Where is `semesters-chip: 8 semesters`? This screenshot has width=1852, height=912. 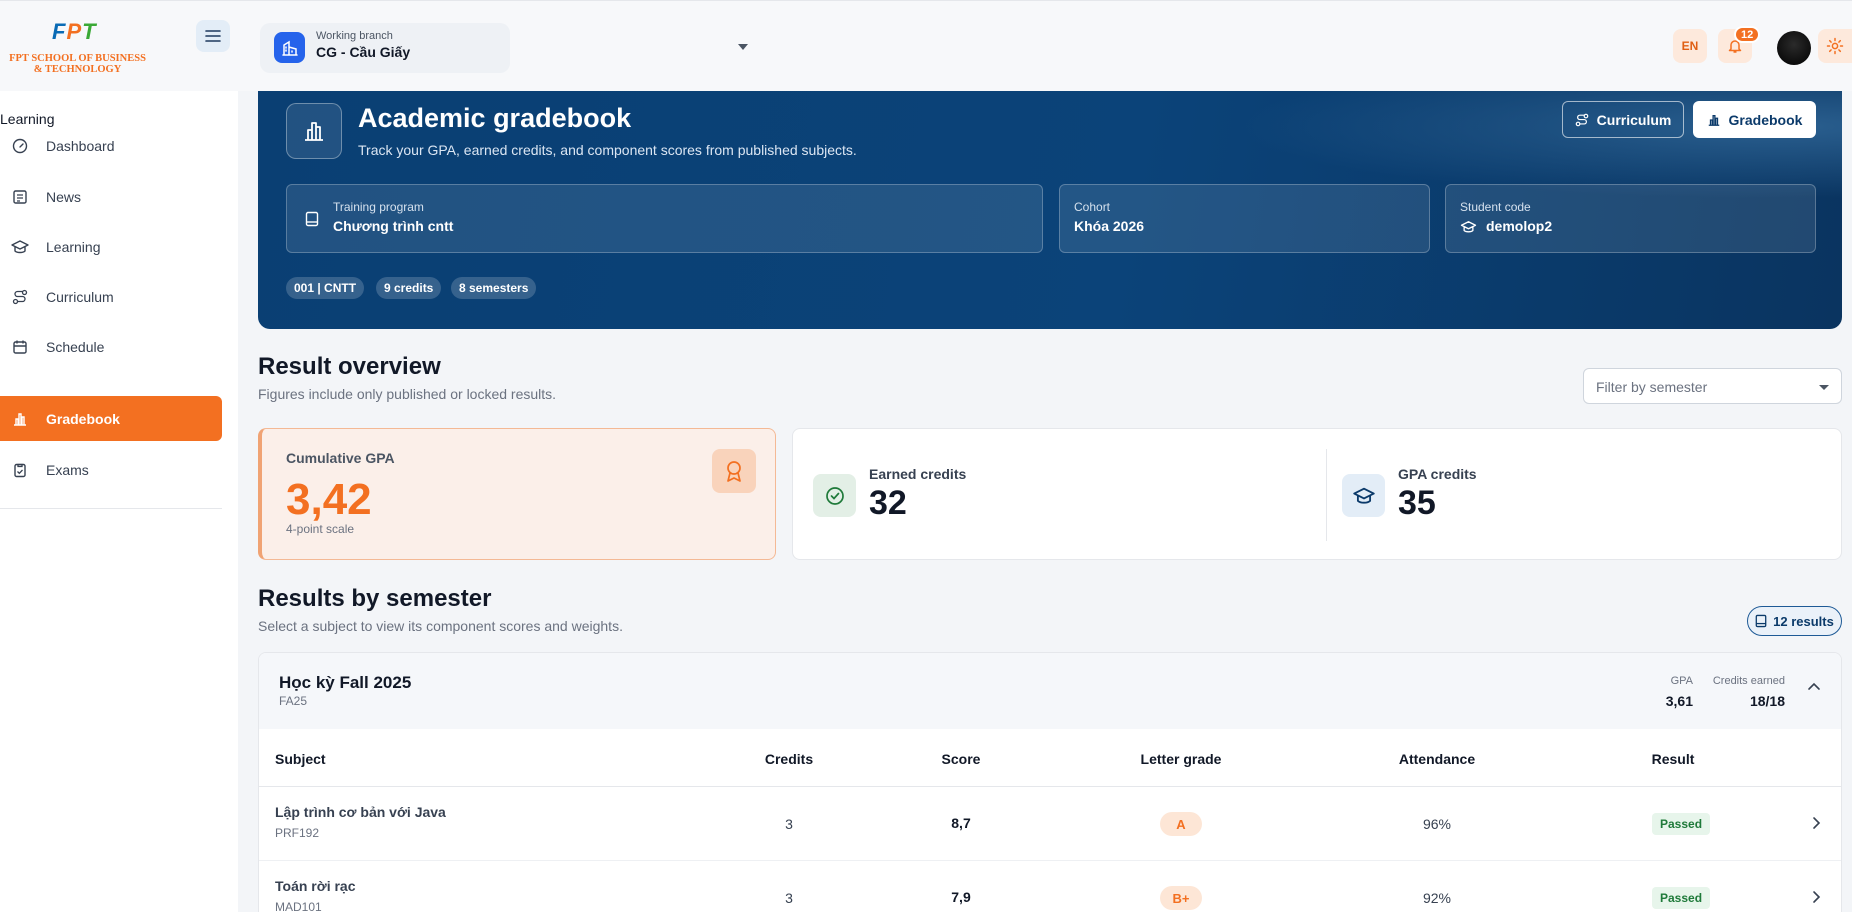 semesters-chip: 8 semesters is located at coordinates (494, 288).